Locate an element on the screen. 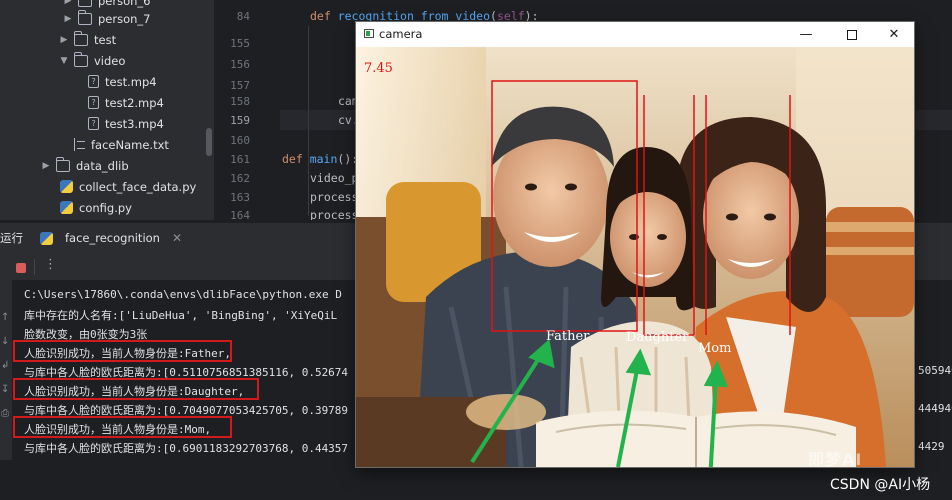 This screenshot has height=500, width=952. run-tab-face-recognition: face_recognition ✕ is located at coordinates (109, 238).